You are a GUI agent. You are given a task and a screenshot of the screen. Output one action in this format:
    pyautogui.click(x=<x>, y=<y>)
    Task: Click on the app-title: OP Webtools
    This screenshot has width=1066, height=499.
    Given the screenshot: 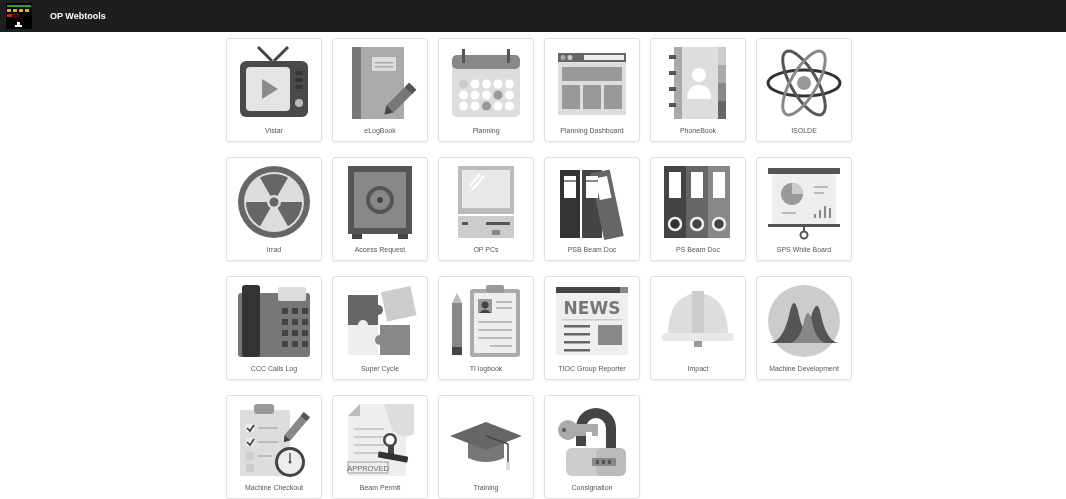 What is the action you would take?
    pyautogui.click(x=78, y=16)
    